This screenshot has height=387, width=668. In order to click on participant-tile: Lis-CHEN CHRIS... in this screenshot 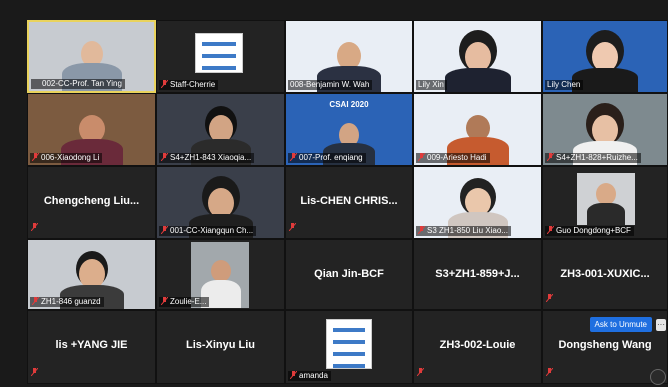, I will do `click(349, 202)`.